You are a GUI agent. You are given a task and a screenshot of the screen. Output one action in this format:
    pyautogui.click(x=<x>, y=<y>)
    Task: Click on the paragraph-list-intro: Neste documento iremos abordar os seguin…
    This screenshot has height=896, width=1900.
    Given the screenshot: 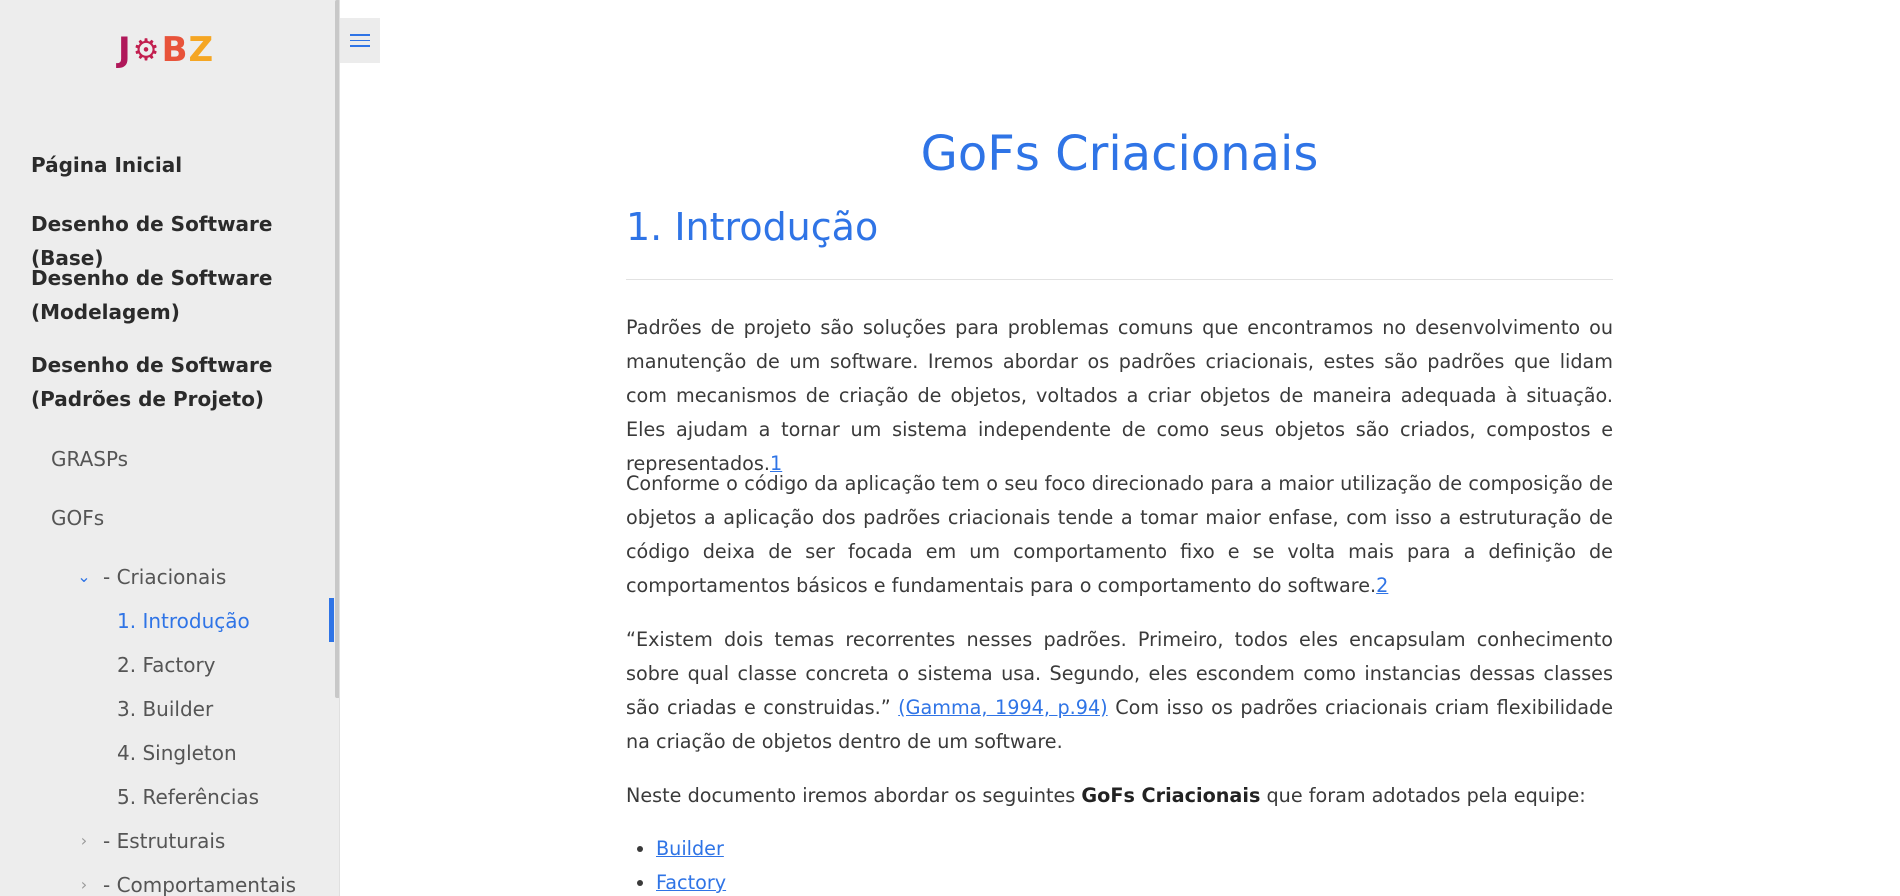 What is the action you would take?
    pyautogui.click(x=1106, y=795)
    